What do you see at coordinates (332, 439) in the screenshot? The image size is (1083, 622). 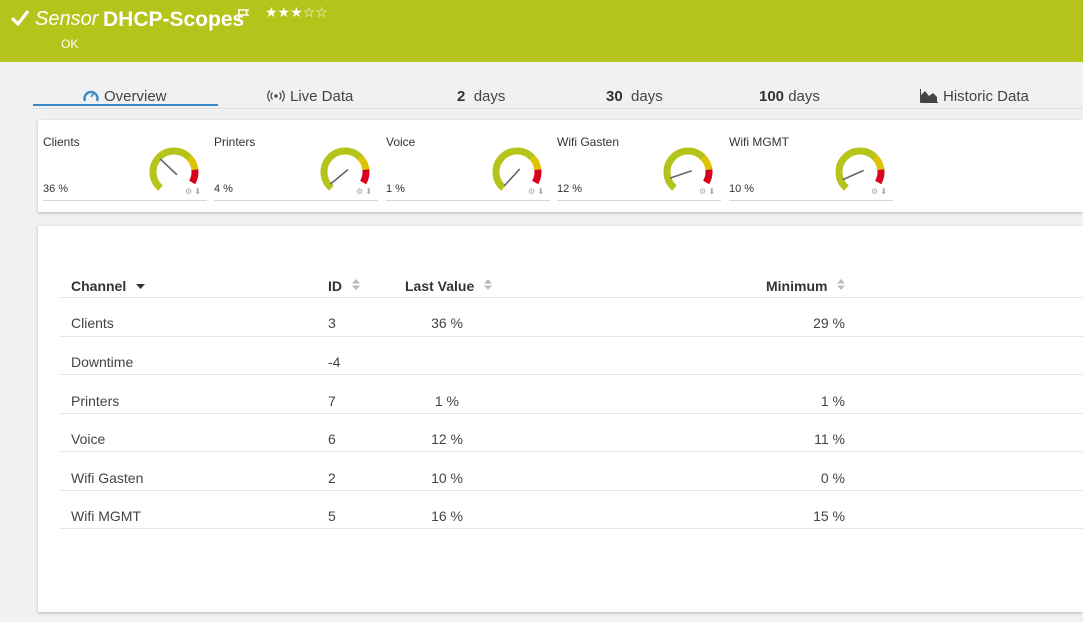 I see `cell-id: 6` at bounding box center [332, 439].